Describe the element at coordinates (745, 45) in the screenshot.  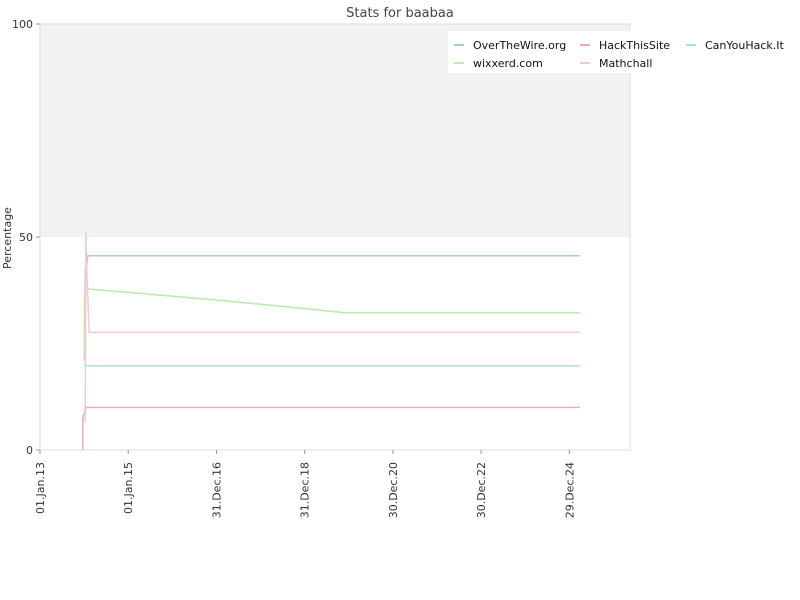
I see `legend-entry-label: CanYouHack.It` at that location.